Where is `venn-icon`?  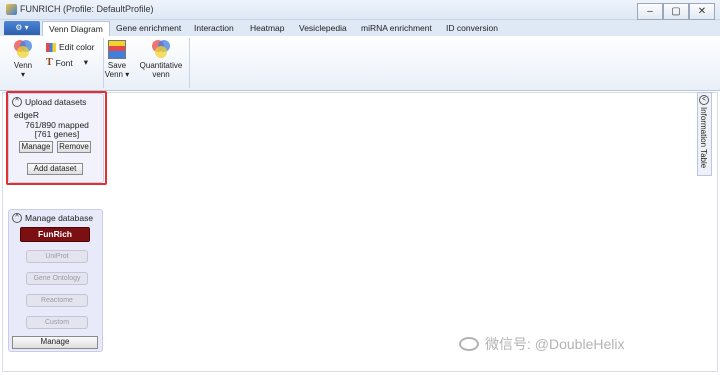 venn-icon is located at coordinates (23, 49).